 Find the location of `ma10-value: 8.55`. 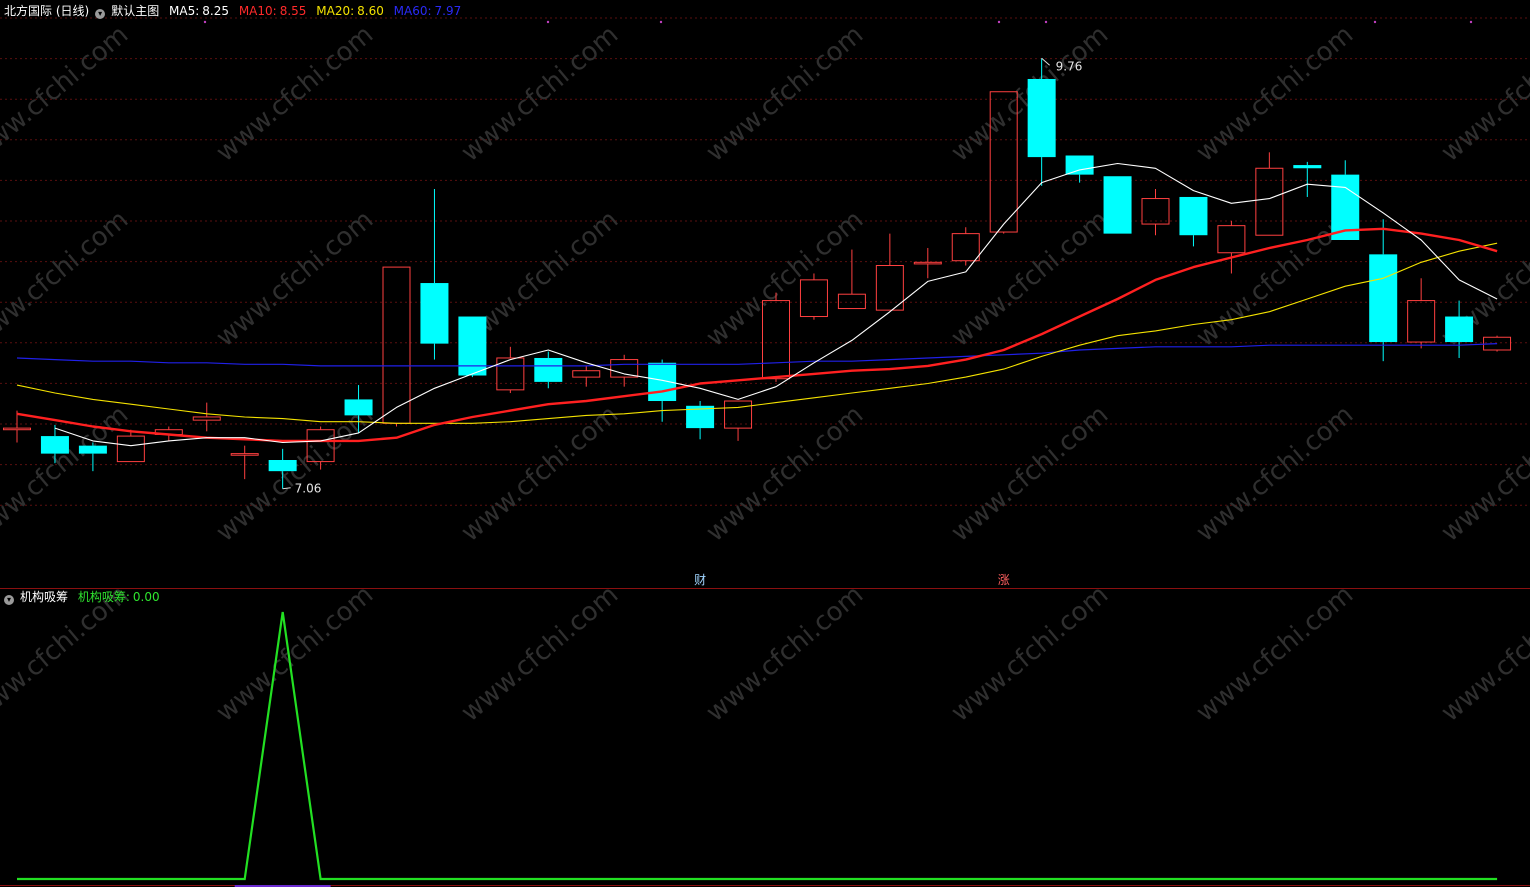

ma10-value: 8.55 is located at coordinates (293, 11).